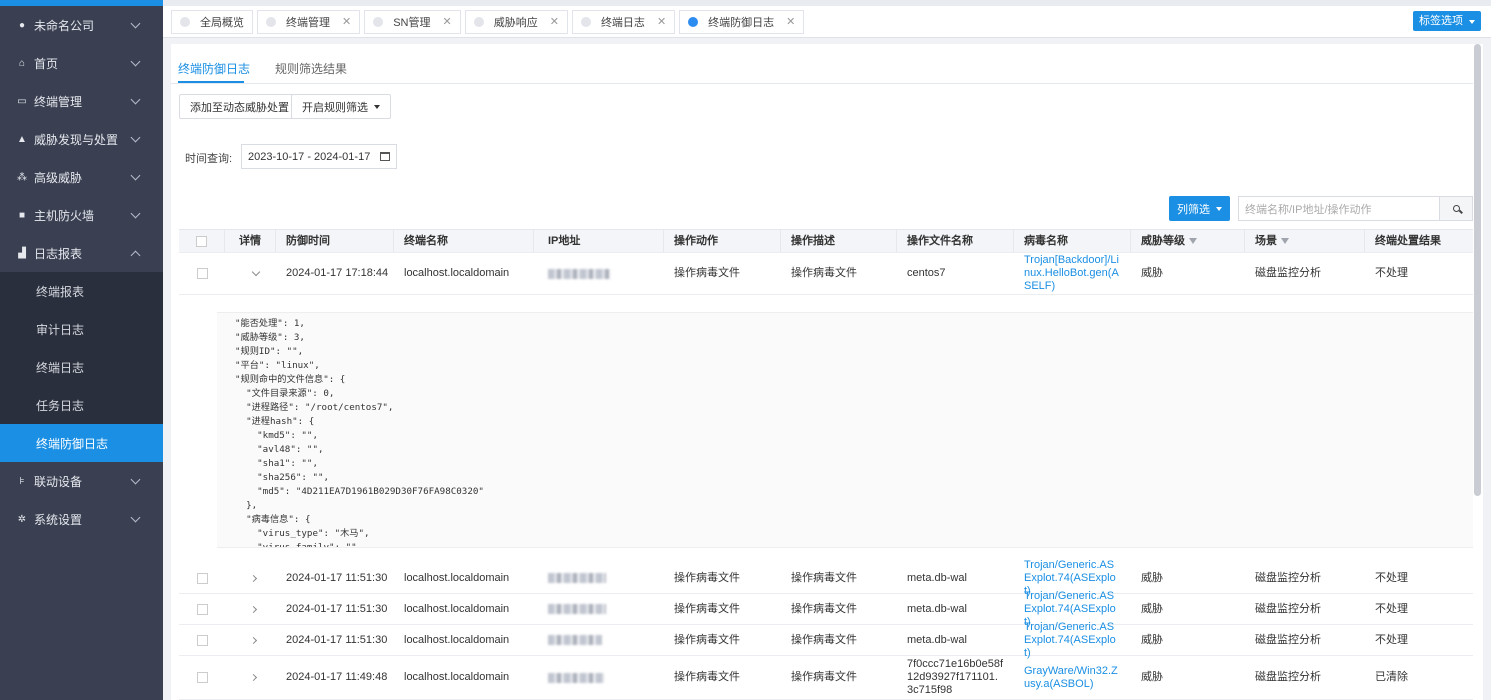 The width and height of the screenshot is (1491, 700). Describe the element at coordinates (516, 21) in the screenshot. I see `tab-threat-response: 威胁响应 ✕` at that location.